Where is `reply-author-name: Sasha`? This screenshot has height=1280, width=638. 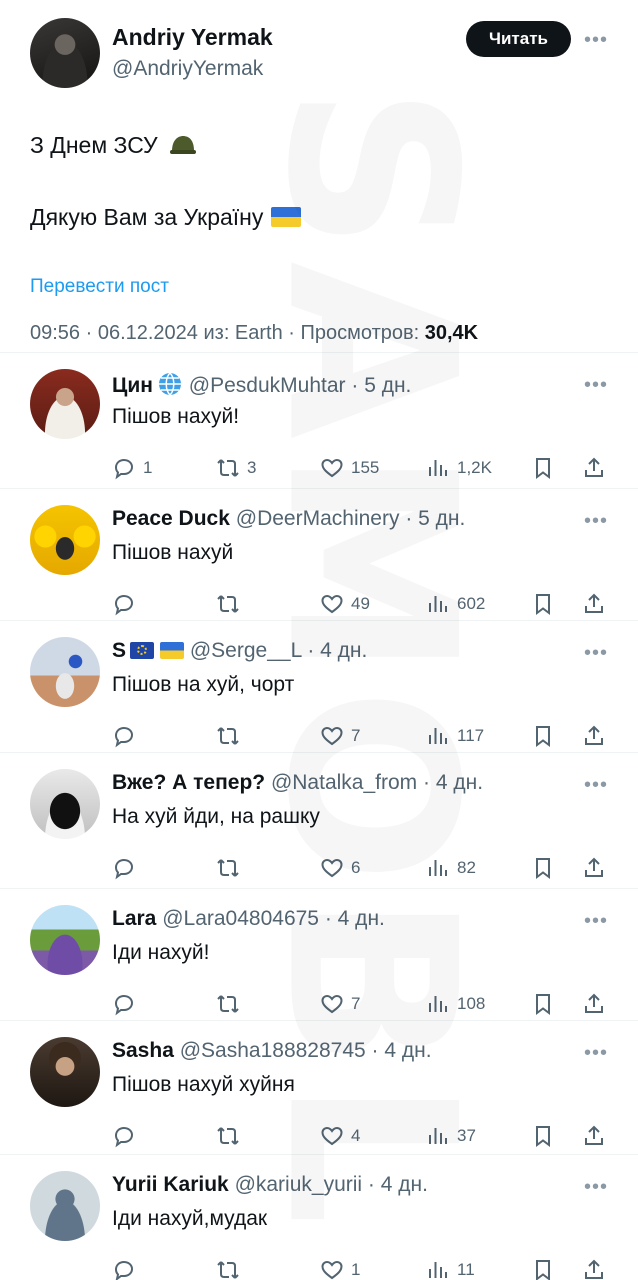
reply-author-name: Sasha is located at coordinates (143, 1050).